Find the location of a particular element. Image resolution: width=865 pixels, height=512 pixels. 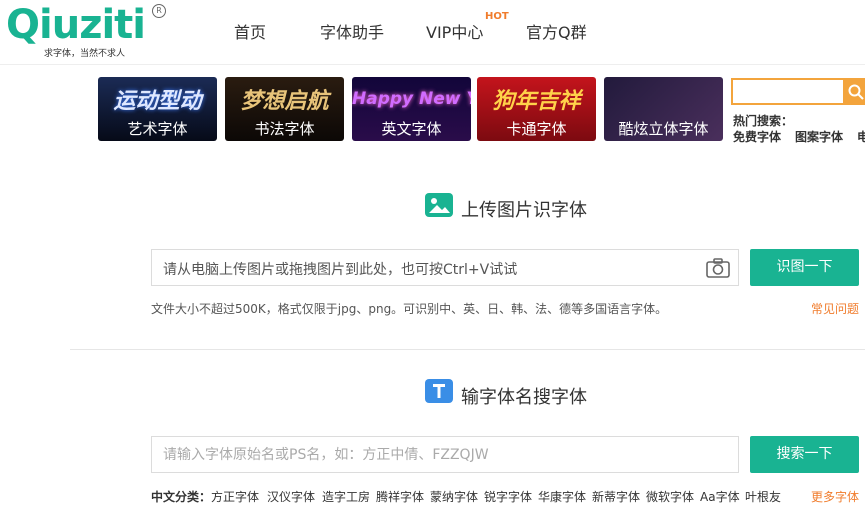

search-icon is located at coordinates (856, 92).